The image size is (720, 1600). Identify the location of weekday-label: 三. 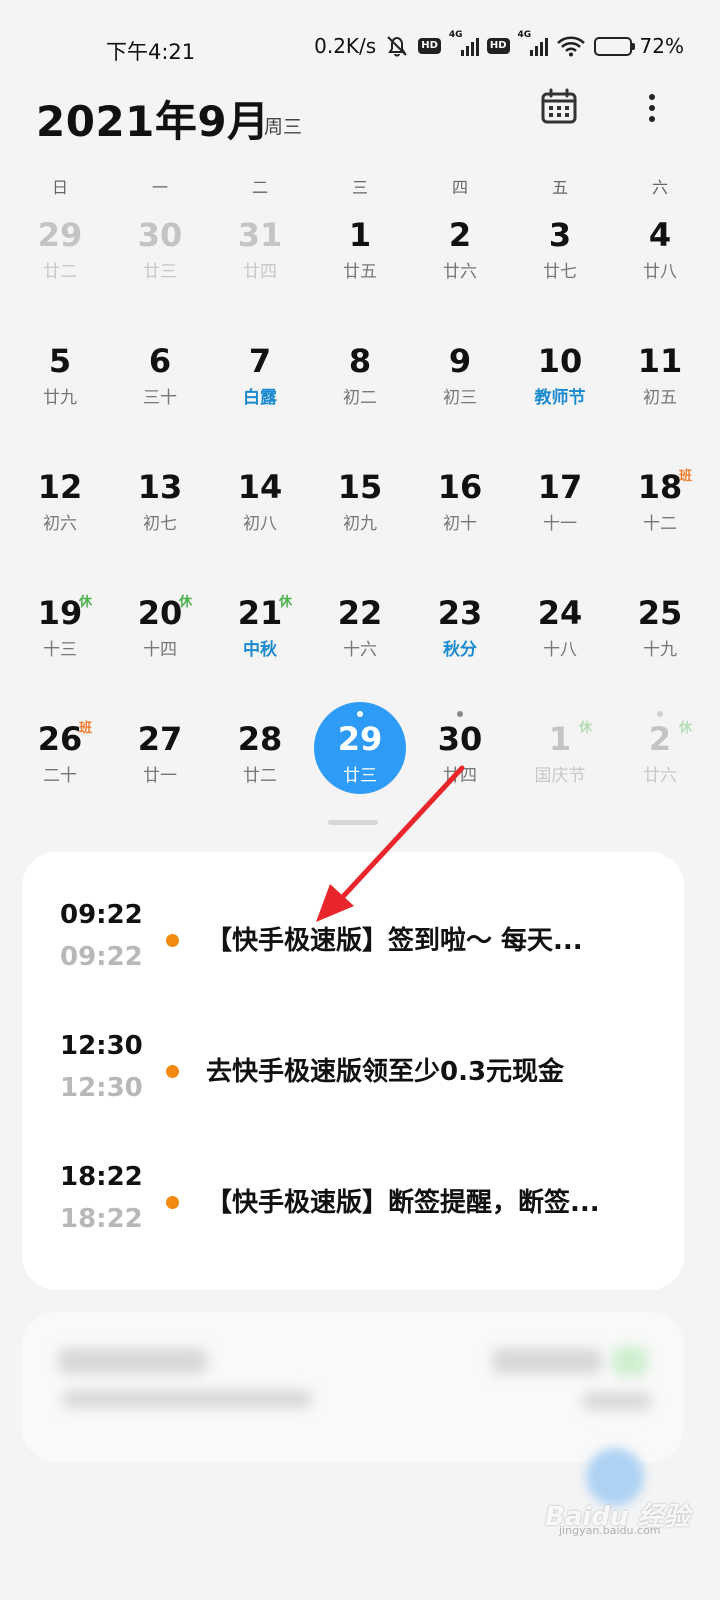
(359, 187).